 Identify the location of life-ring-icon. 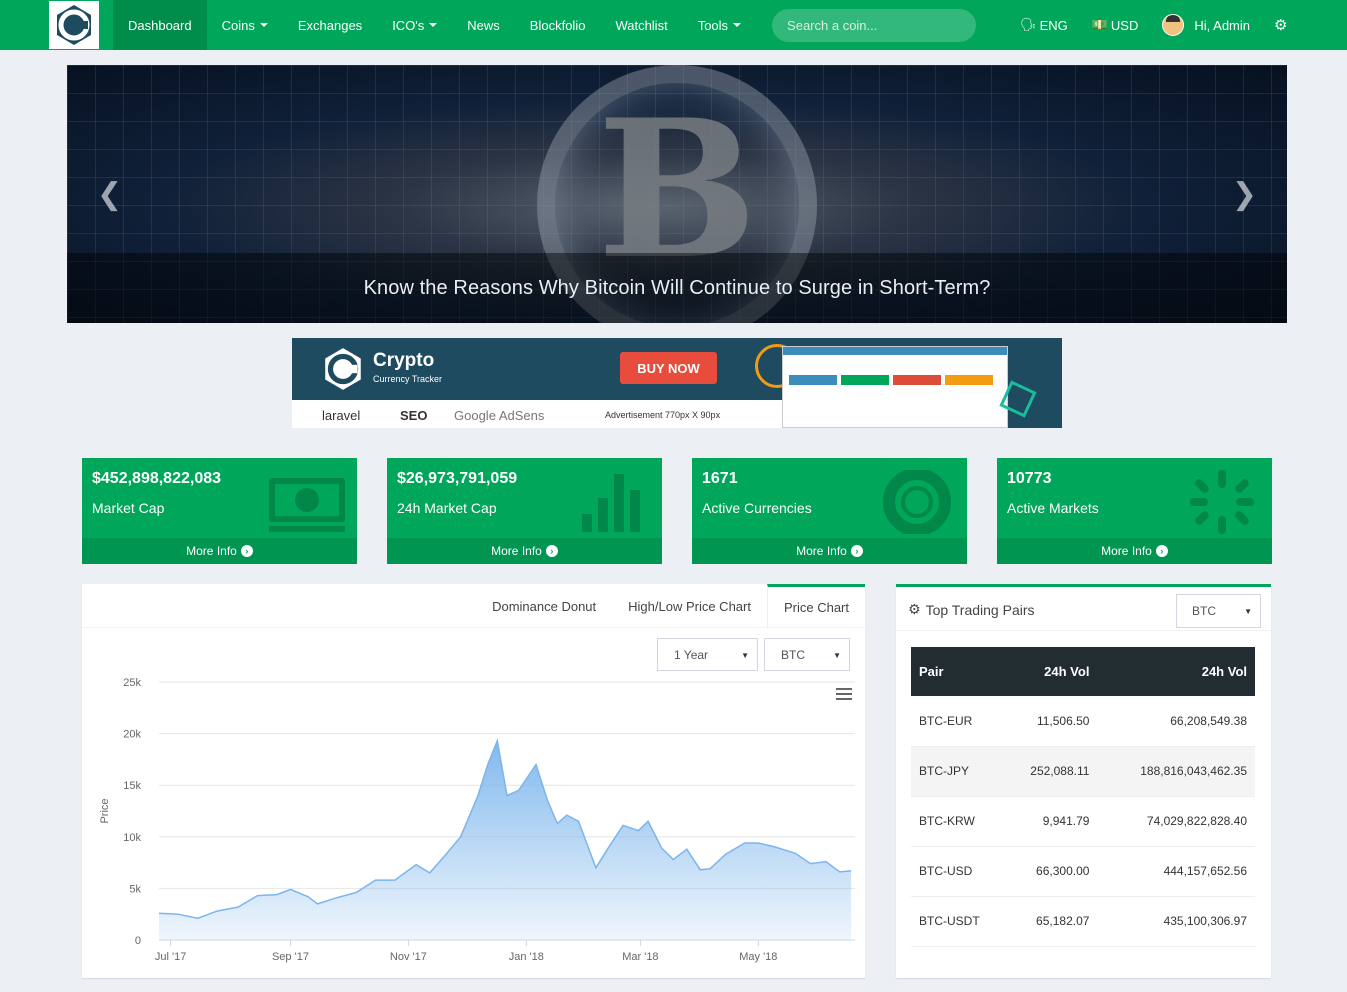
(917, 502).